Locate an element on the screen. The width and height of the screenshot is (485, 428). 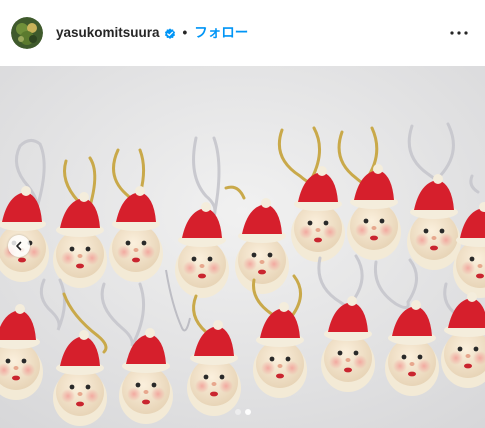
chevron-left-icon is located at coordinates (19, 246).